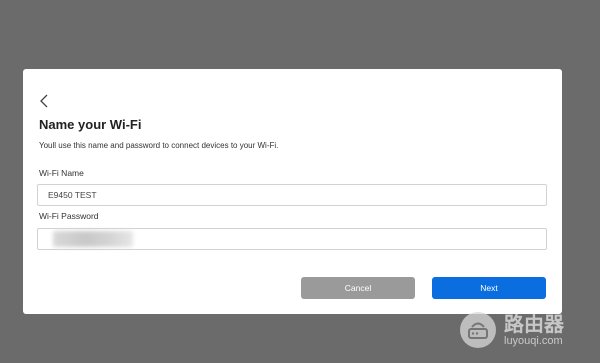  Describe the element at coordinates (292, 195) in the screenshot. I see `wifi-name-input` at that location.